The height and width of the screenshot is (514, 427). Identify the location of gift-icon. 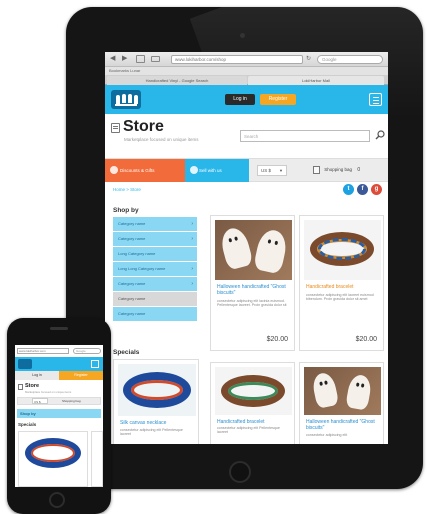
(114, 170).